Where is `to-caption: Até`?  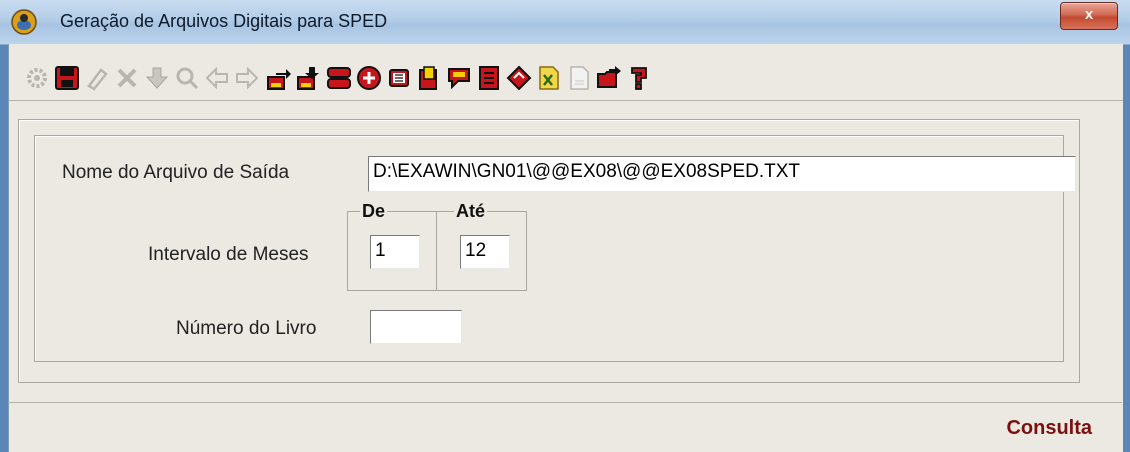
to-caption: Até is located at coordinates (471, 211).